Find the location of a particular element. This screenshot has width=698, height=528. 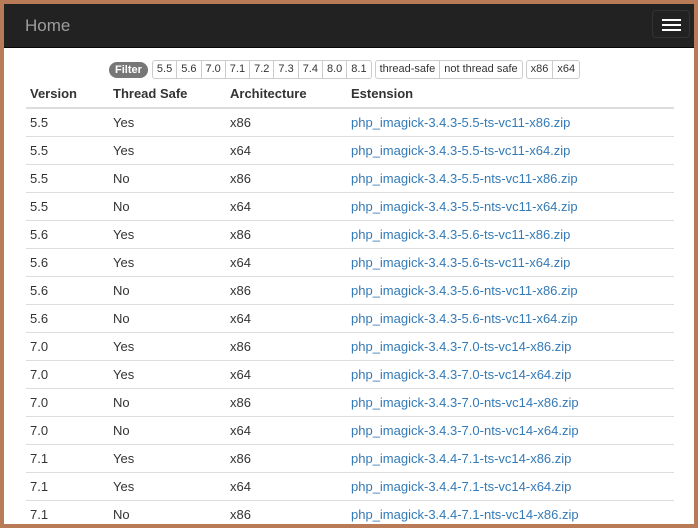

navbar-toggle-button is located at coordinates (671, 24).